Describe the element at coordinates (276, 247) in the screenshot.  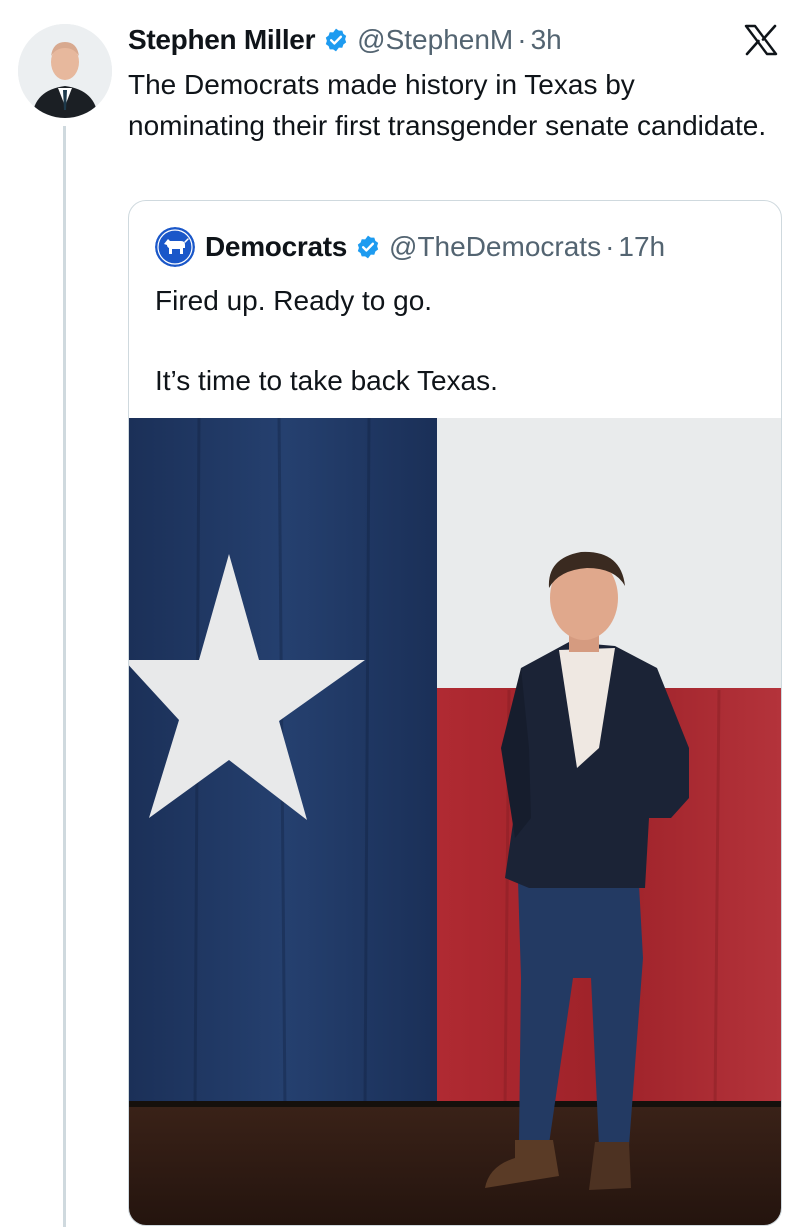
I see `quoted-author-name: Democrats` at that location.